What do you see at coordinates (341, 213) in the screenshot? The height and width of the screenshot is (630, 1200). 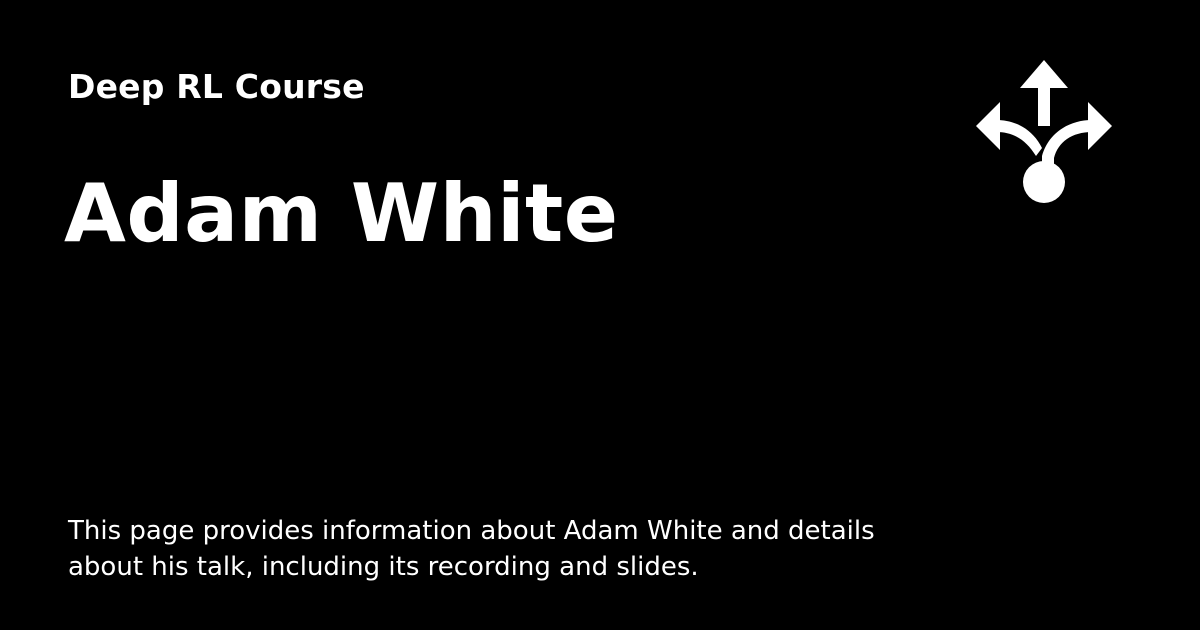 I see `page-title: Adam White` at bounding box center [341, 213].